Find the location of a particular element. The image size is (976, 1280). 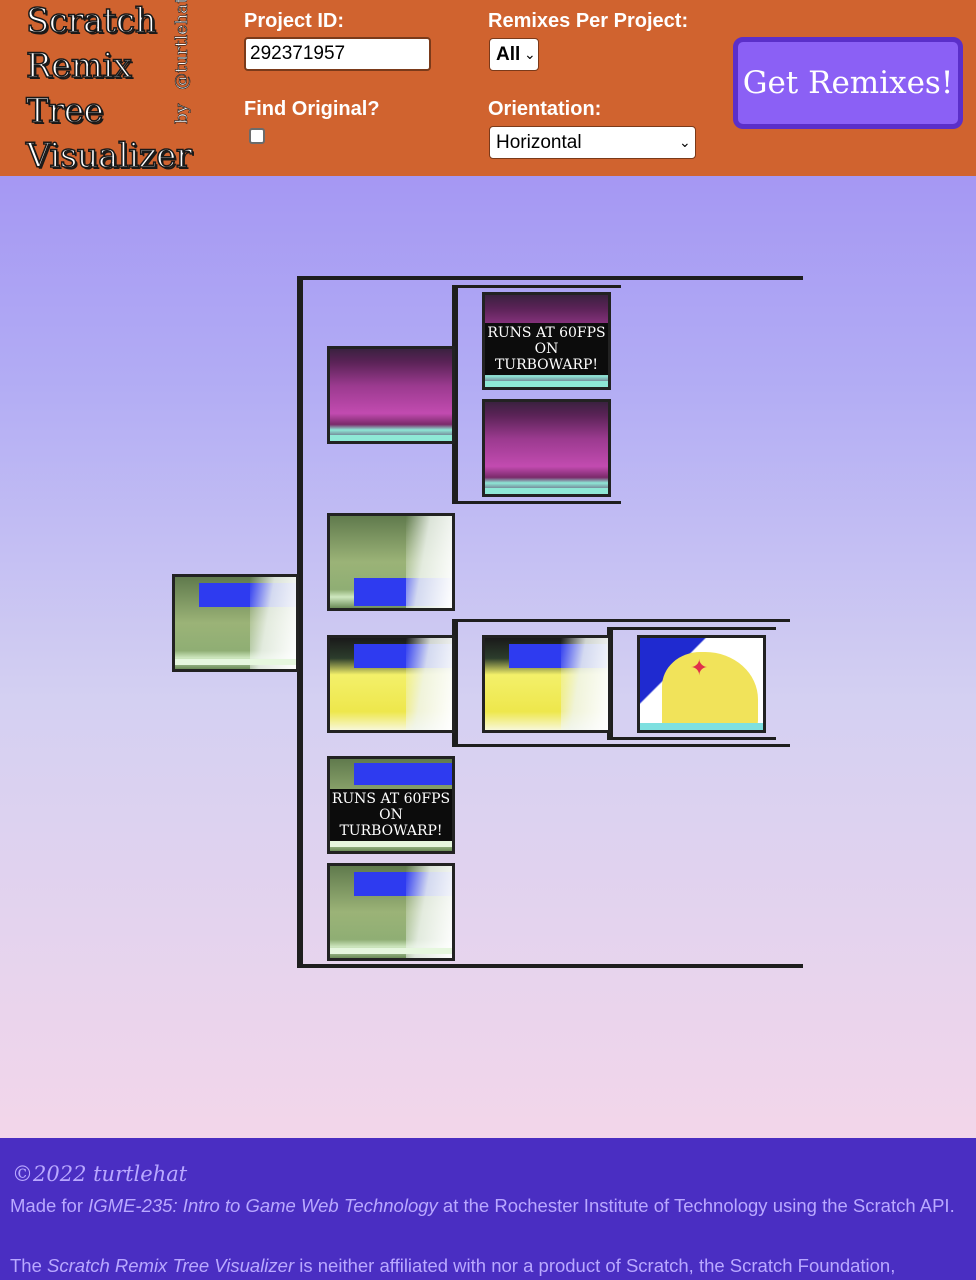

find-original-checkbox is located at coordinates (257, 136).